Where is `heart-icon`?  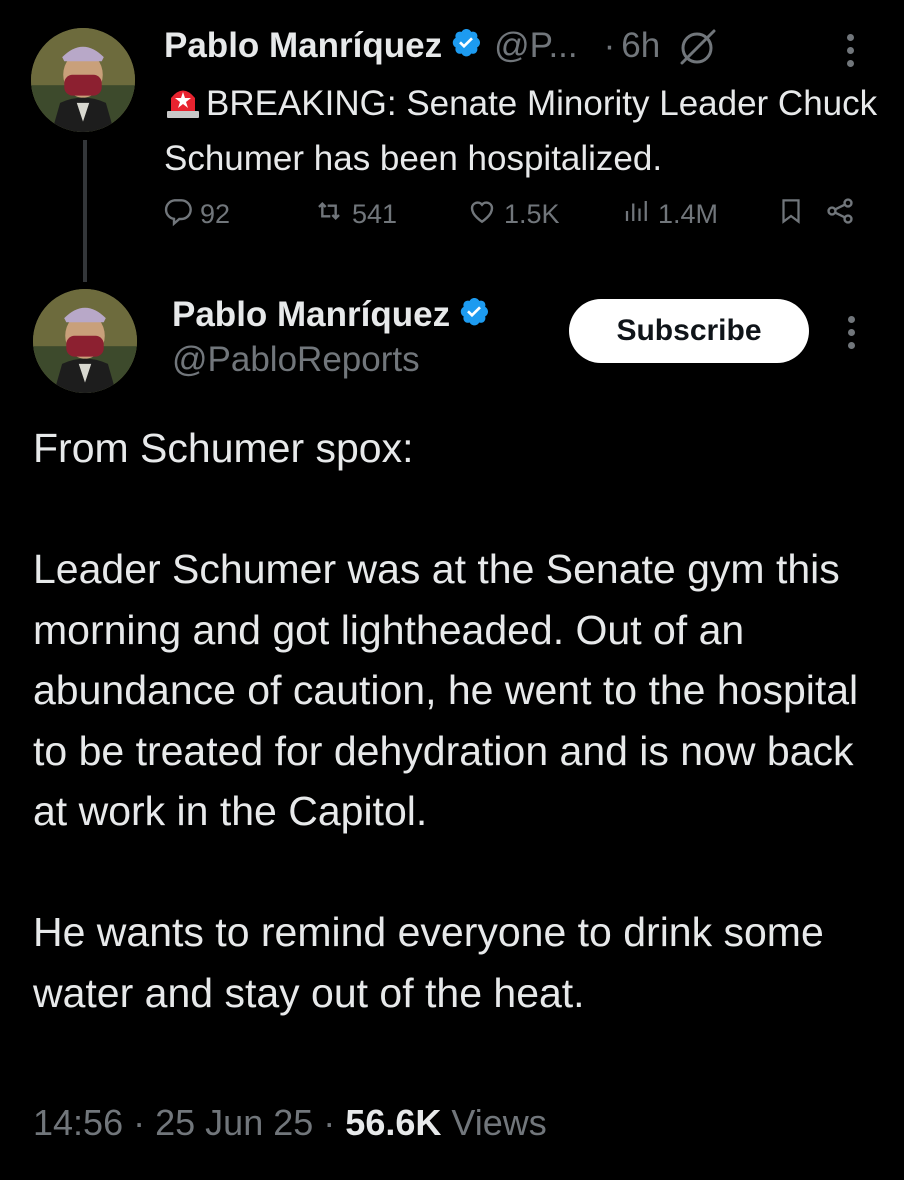
heart-icon is located at coordinates (482, 214).